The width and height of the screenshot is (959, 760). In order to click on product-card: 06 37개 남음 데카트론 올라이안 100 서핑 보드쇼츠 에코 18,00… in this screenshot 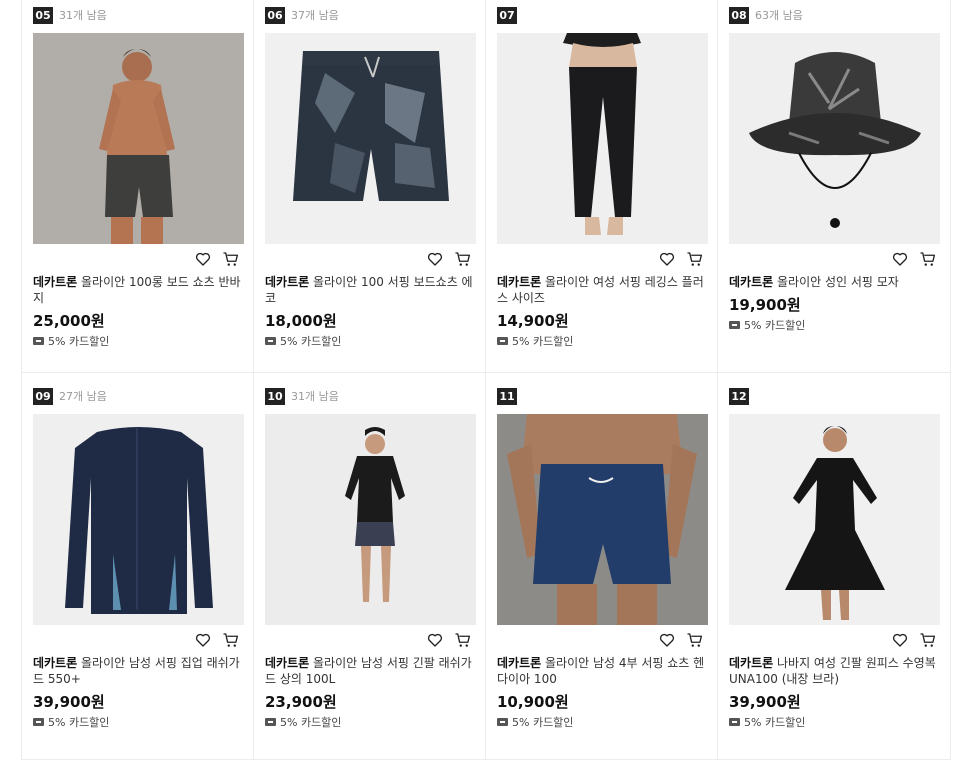, I will do `click(370, 186)`.